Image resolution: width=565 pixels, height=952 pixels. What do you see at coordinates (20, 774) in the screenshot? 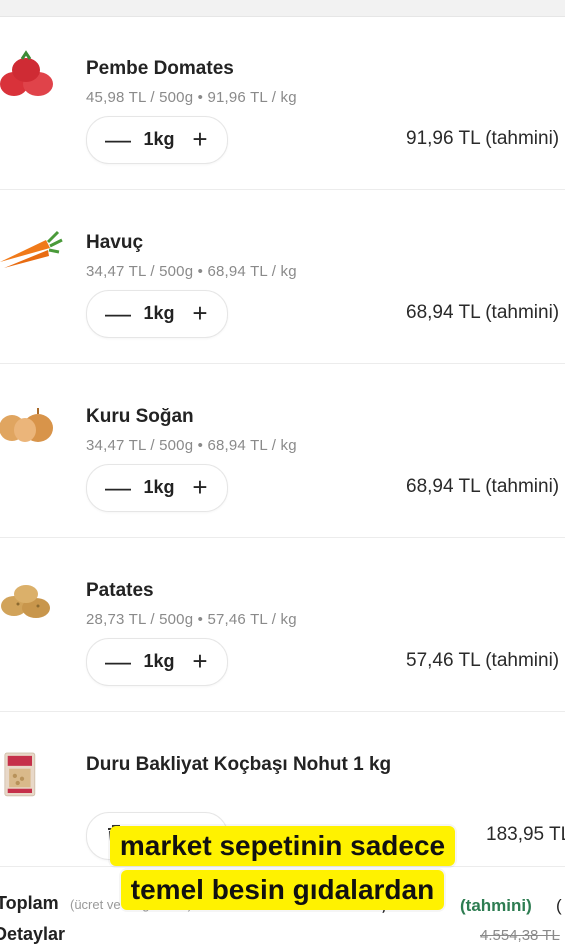
I see `chickpea-package-icon` at bounding box center [20, 774].